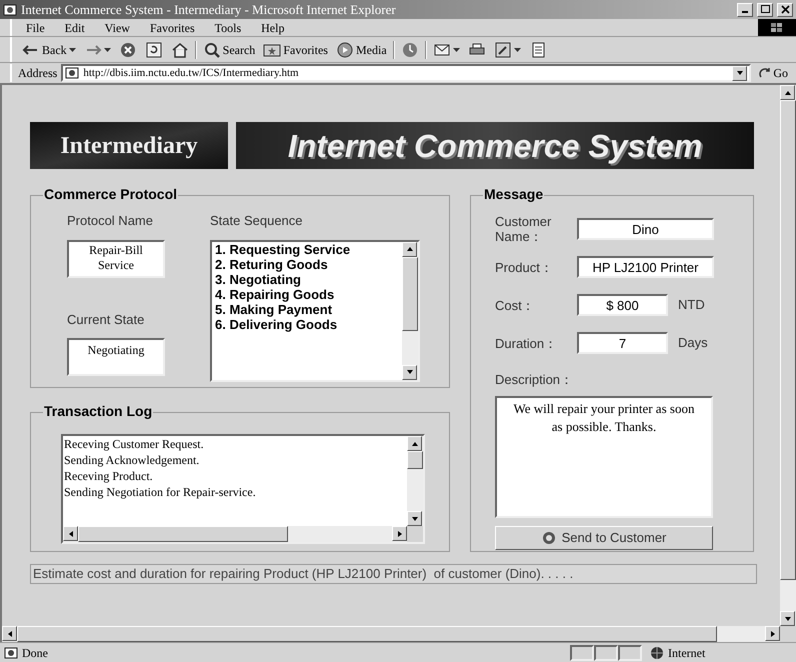 Image resolution: width=796 pixels, height=662 pixels. What do you see at coordinates (515, 305) in the screenshot?
I see `field-label: Cost：` at bounding box center [515, 305].